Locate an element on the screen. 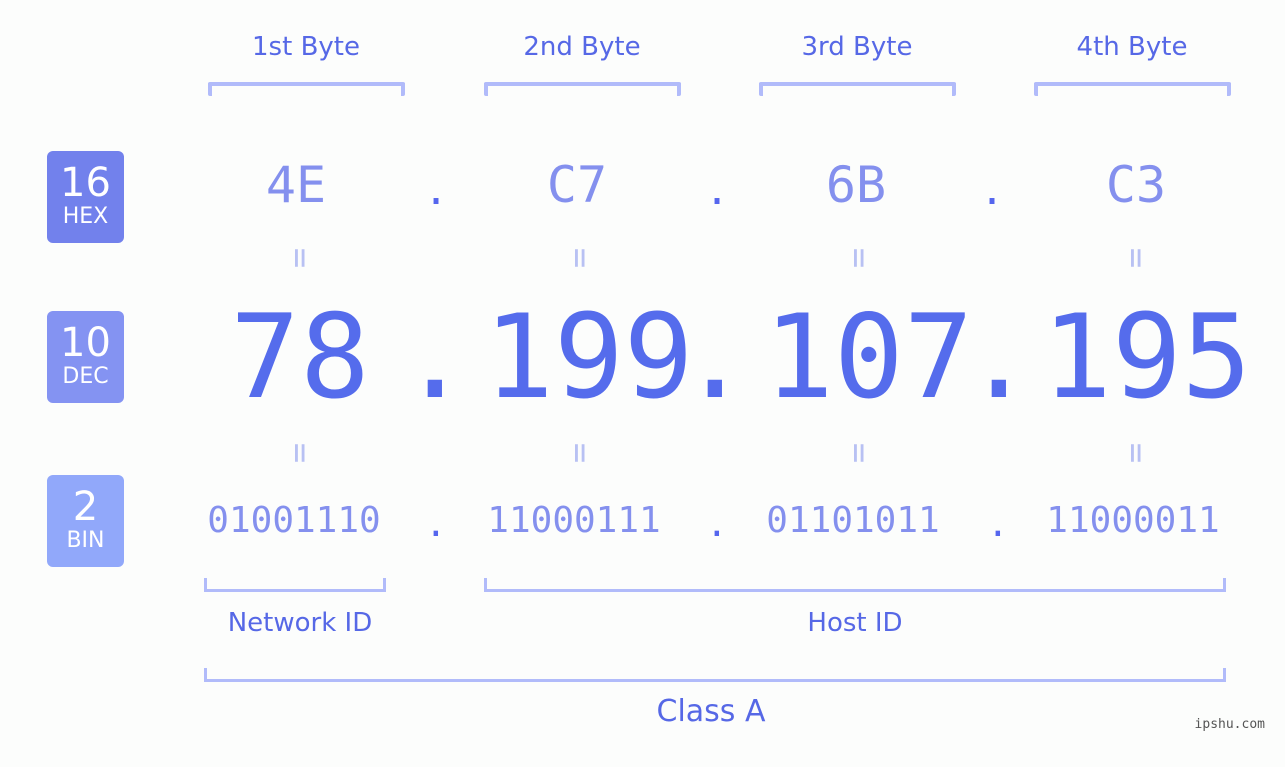 The width and height of the screenshot is (1285, 767). dec-badge: 10 DEC is located at coordinates (85, 357).